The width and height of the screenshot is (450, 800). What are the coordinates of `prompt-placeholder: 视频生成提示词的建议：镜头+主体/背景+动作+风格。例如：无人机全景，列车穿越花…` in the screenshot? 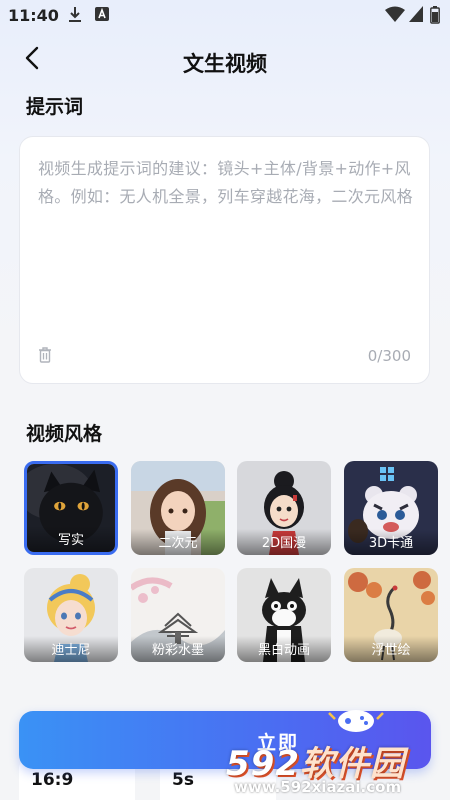 It's located at (225, 182).